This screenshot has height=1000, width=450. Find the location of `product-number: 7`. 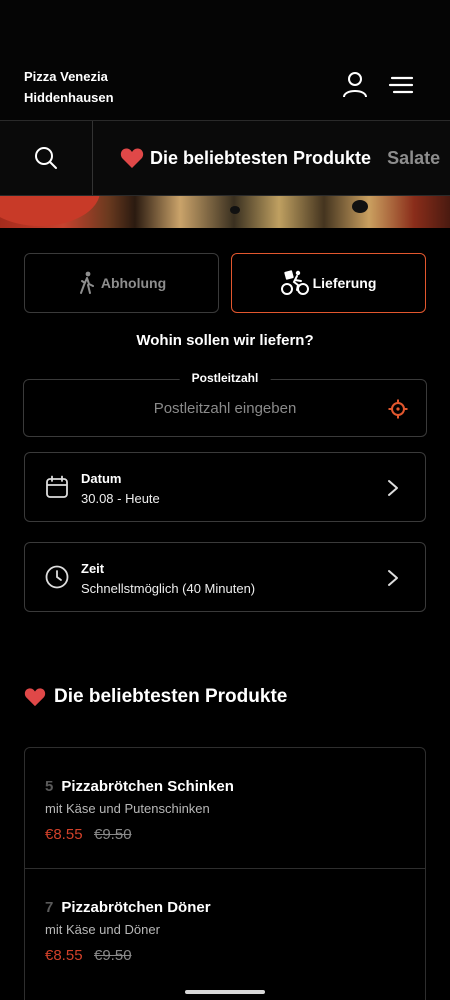

product-number: 7 is located at coordinates (49, 907).